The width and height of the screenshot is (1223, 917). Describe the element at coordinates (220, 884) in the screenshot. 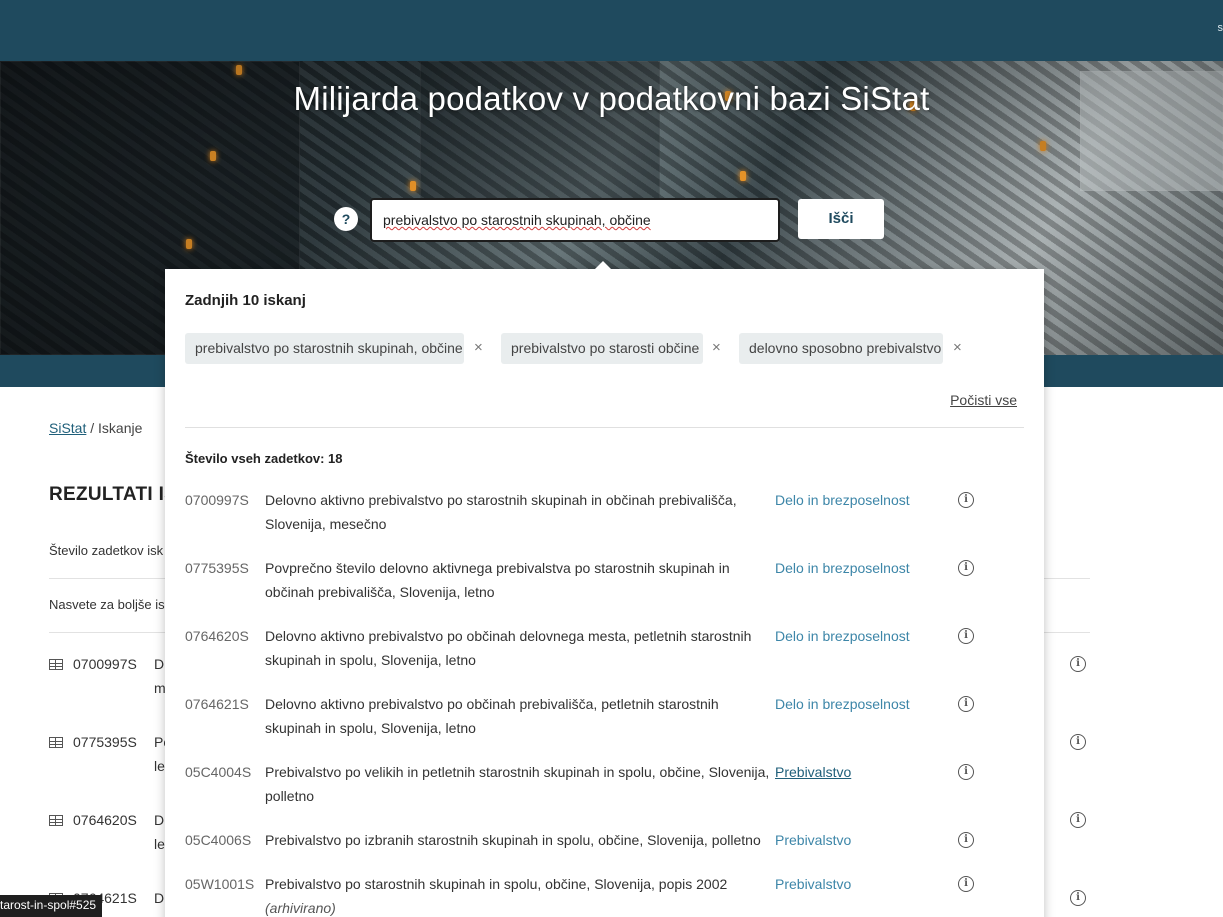

I see `result-code: 05W1001S` at that location.